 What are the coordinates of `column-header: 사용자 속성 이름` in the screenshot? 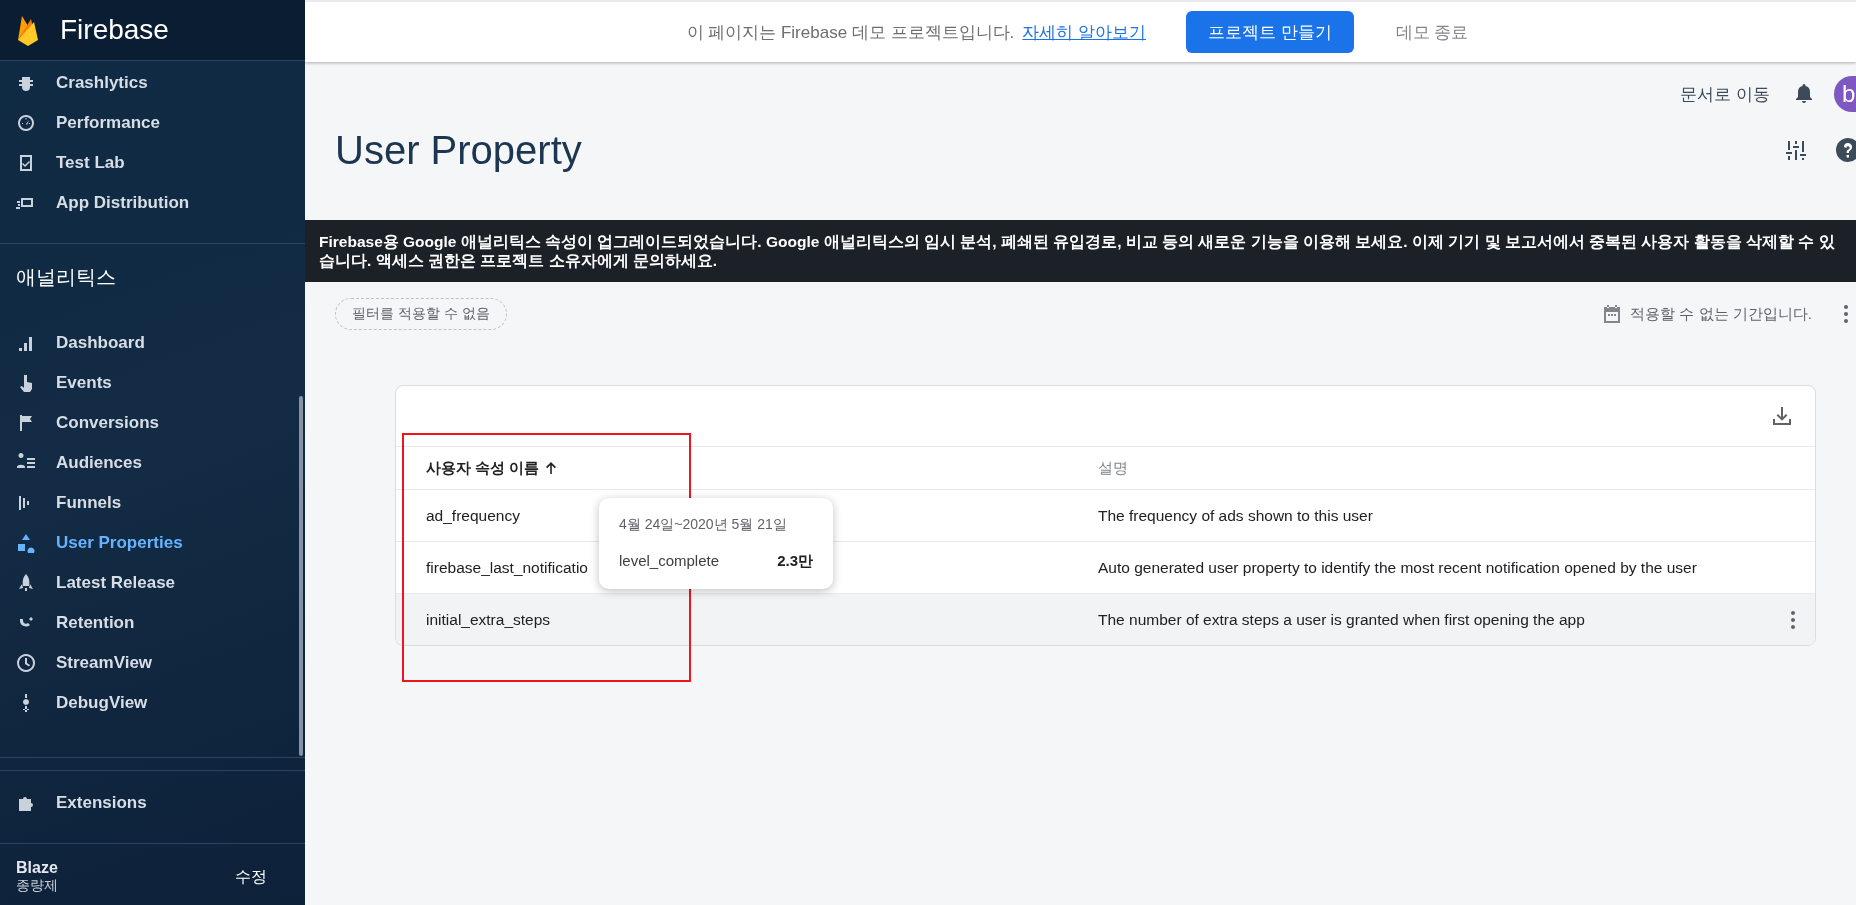 It's located at (762, 468).